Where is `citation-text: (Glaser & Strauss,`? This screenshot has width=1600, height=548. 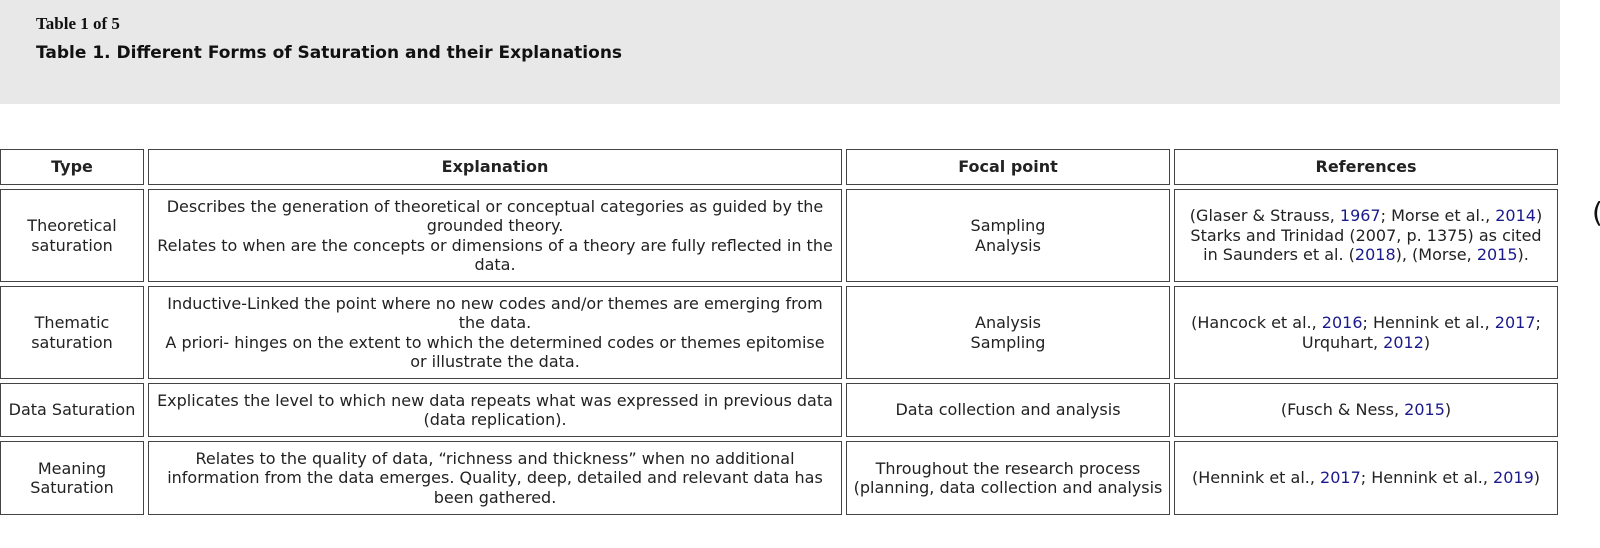 citation-text: (Glaser & Strauss, is located at coordinates (1264, 216).